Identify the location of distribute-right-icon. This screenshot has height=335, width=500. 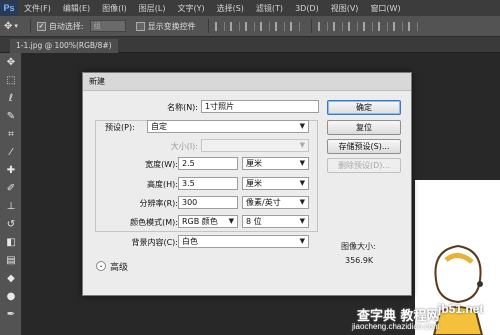
(397, 26).